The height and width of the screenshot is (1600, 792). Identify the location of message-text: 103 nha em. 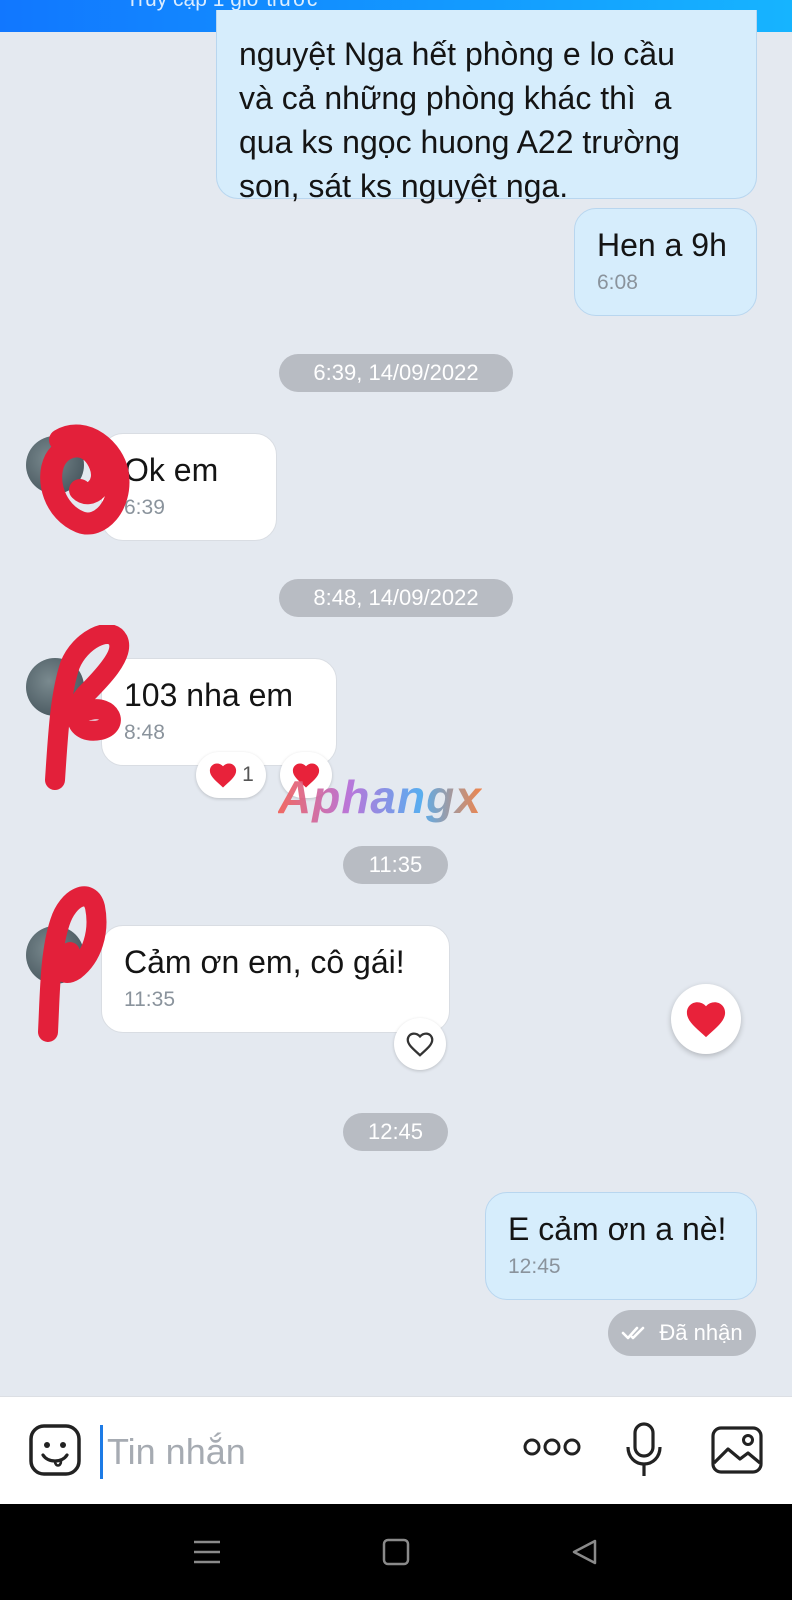
(209, 695).